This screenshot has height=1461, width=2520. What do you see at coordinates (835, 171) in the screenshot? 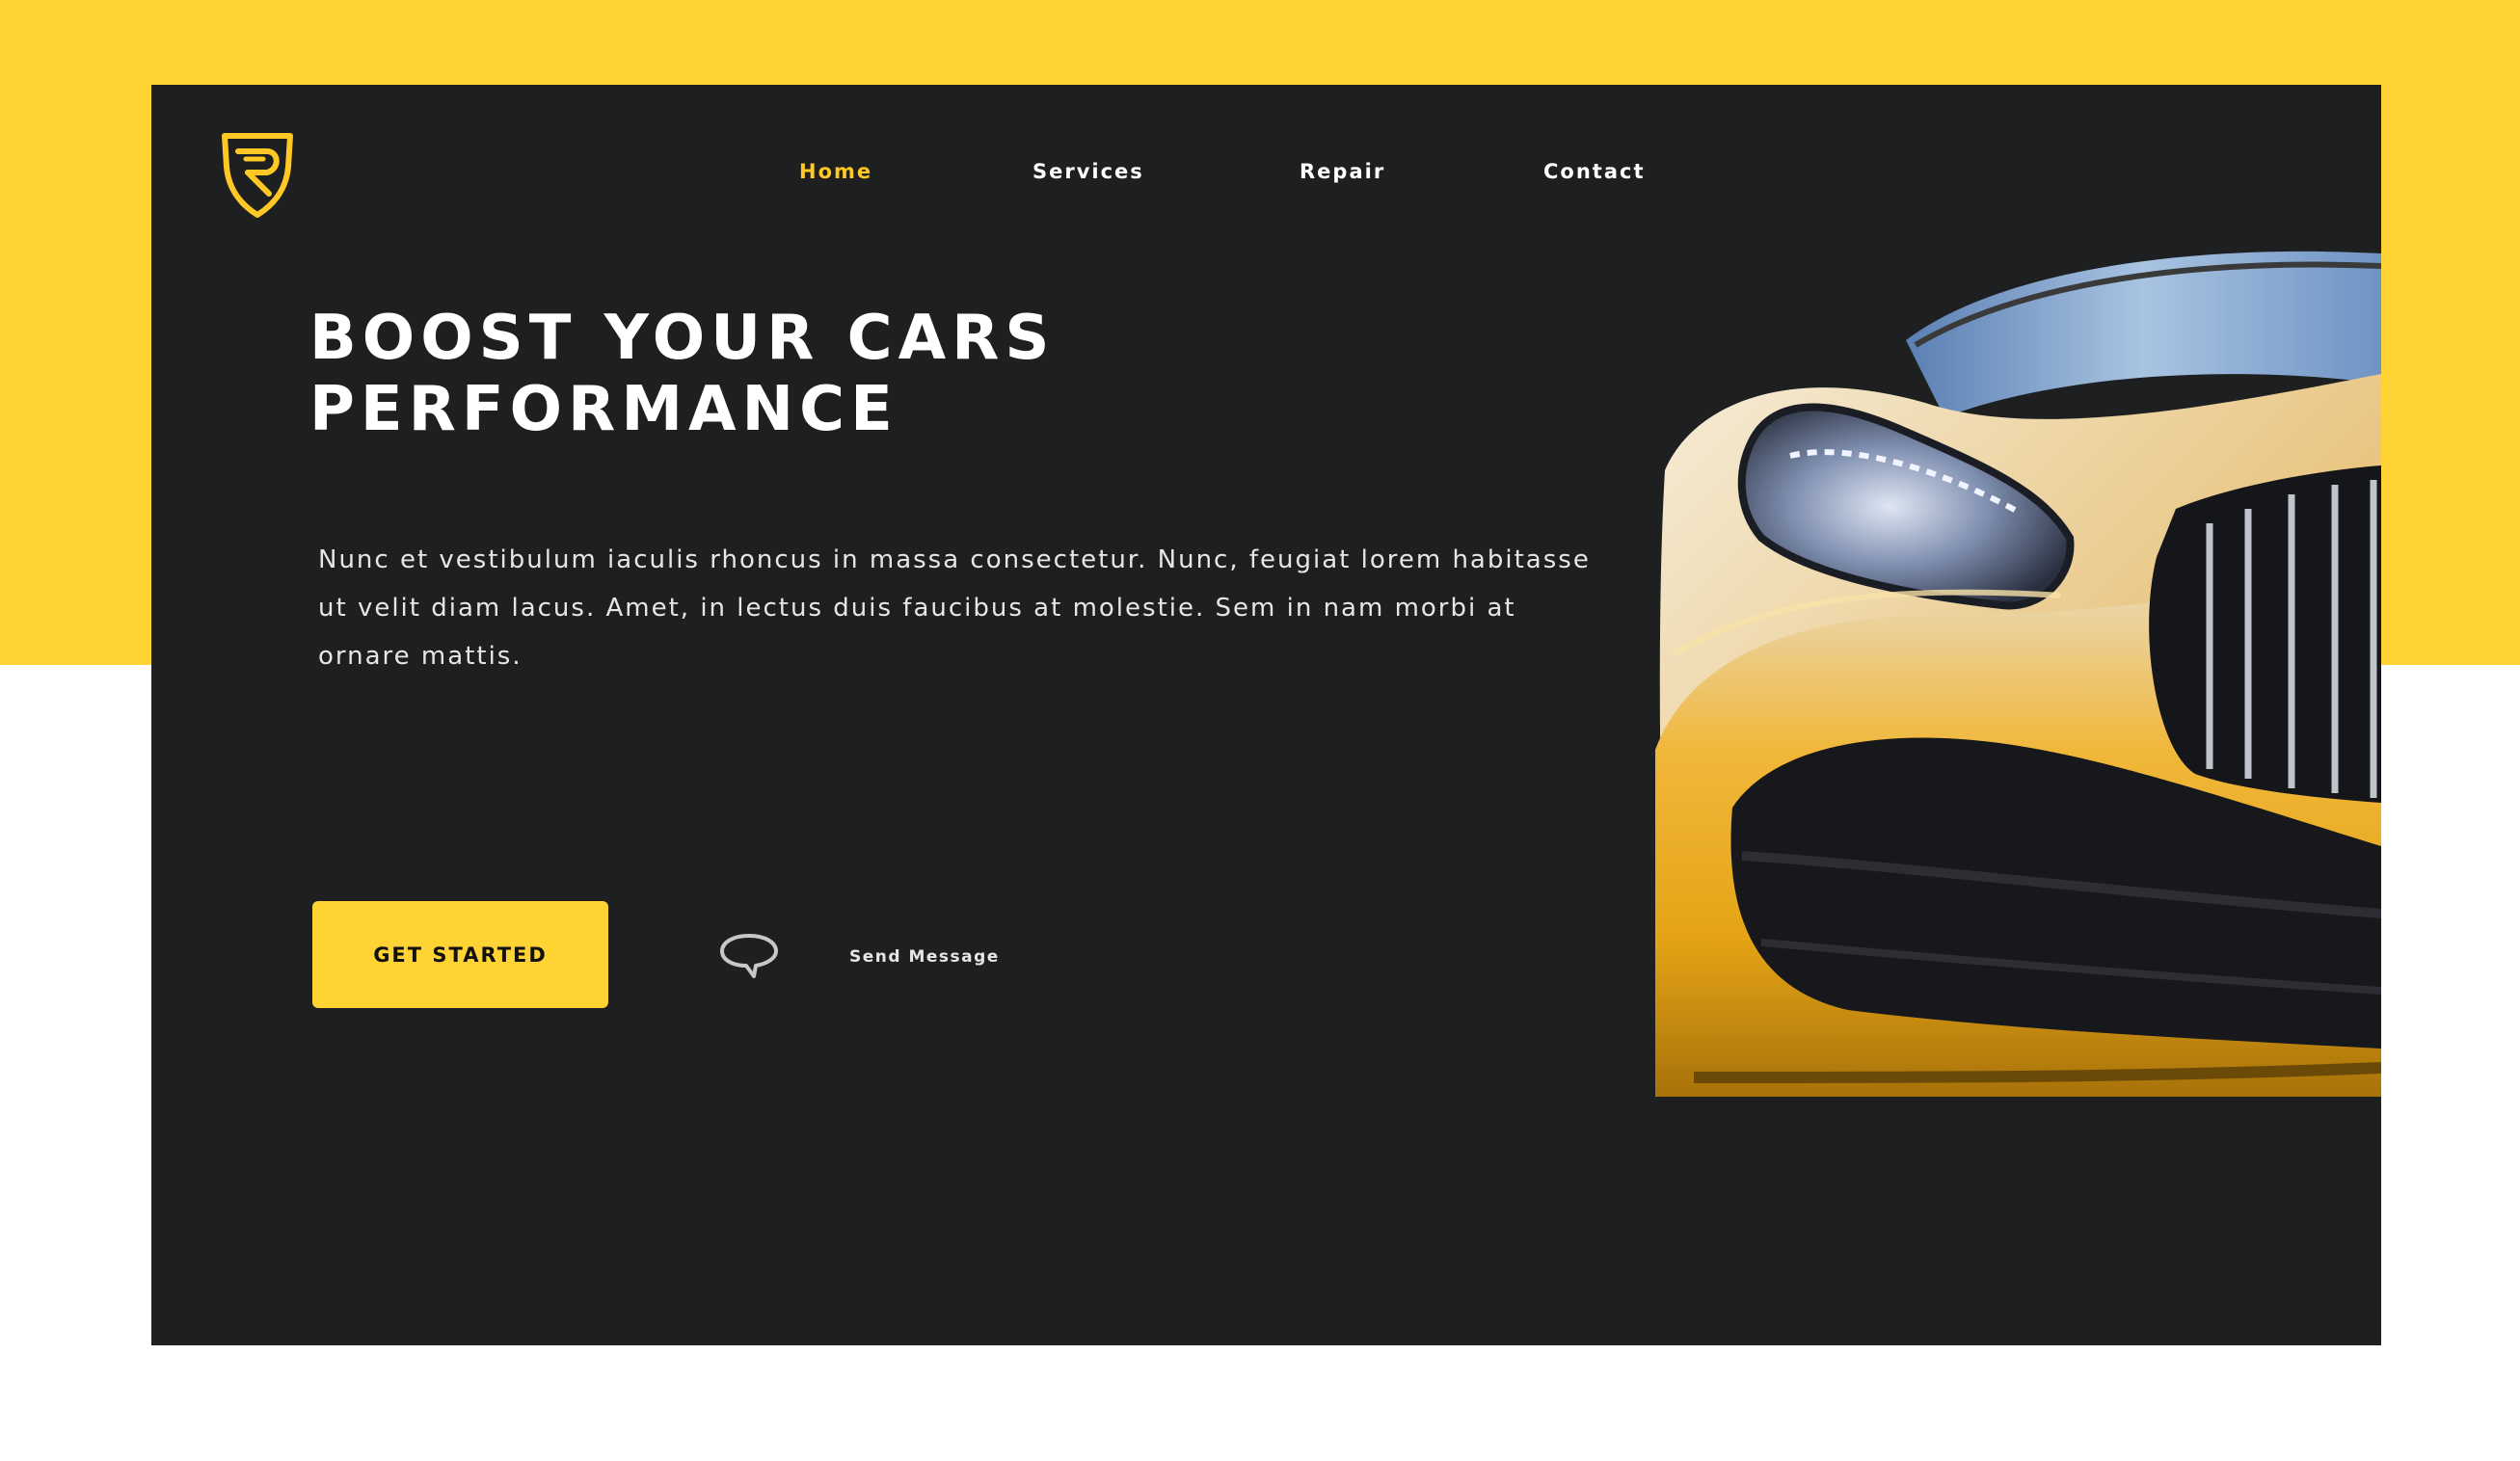
I see `nav-home-link: Home` at bounding box center [835, 171].